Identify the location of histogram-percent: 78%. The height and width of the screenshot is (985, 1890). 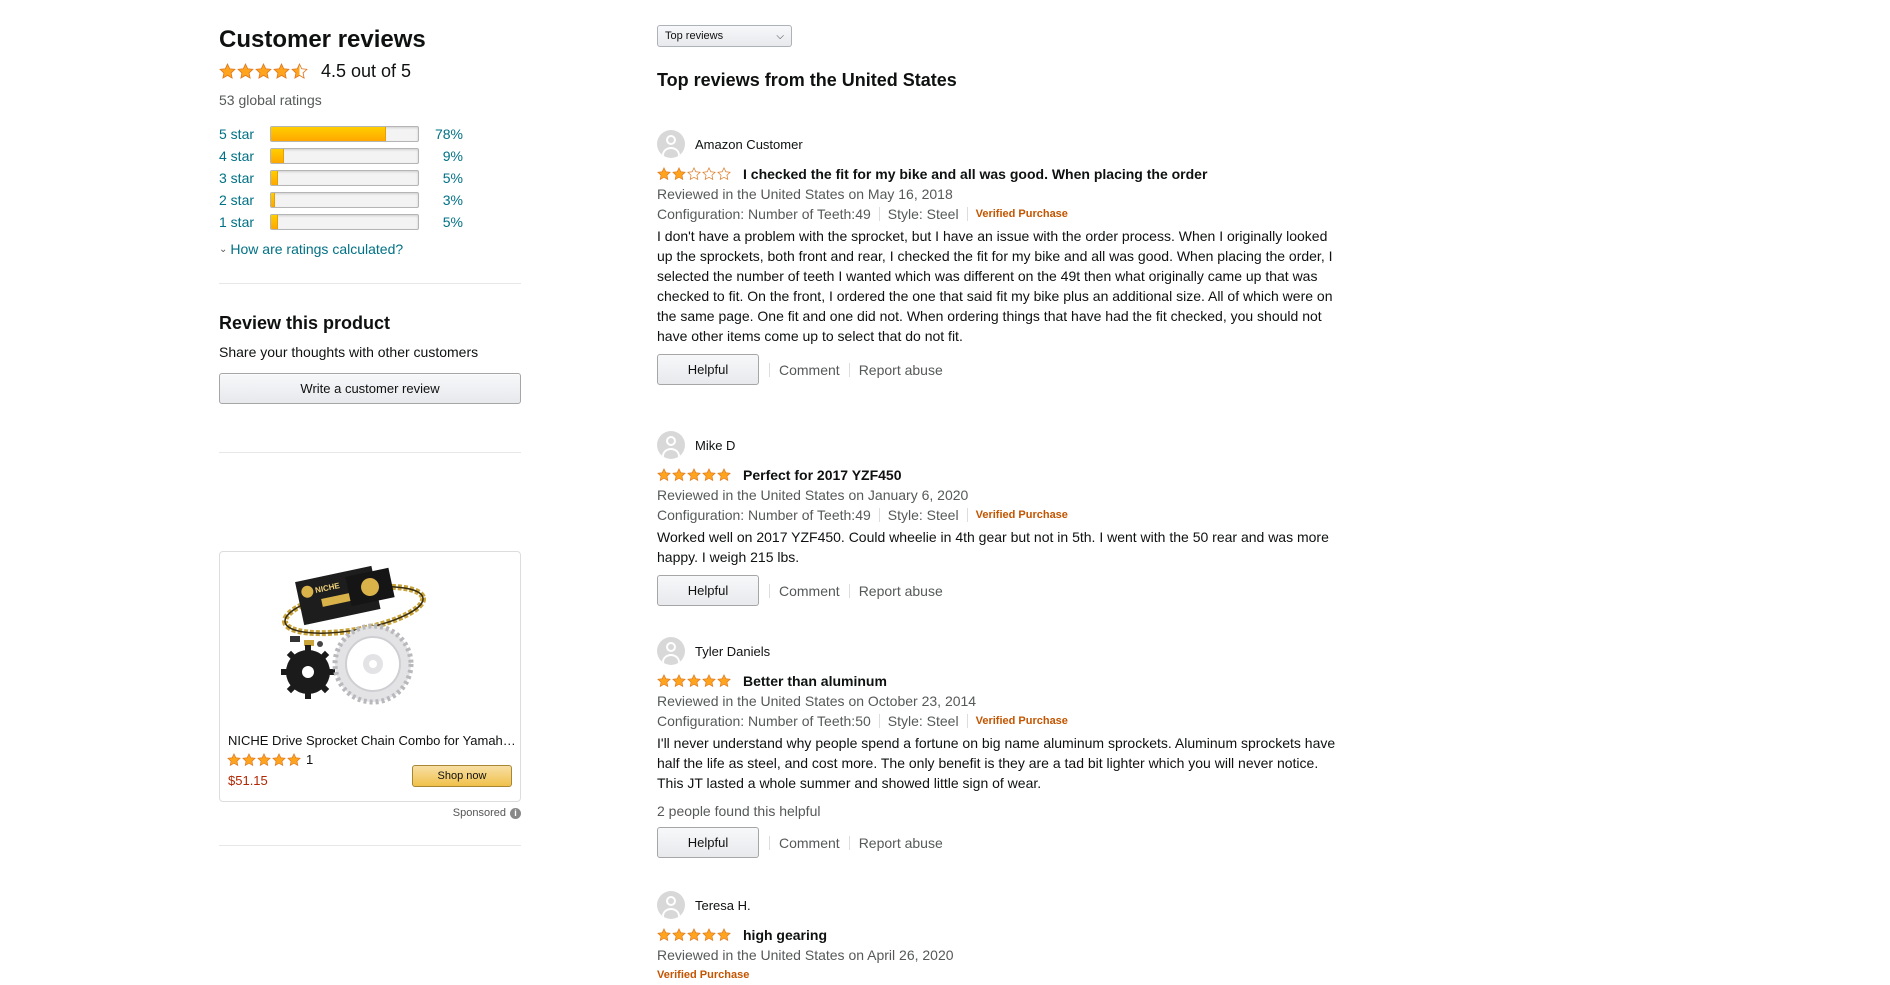
(441, 134).